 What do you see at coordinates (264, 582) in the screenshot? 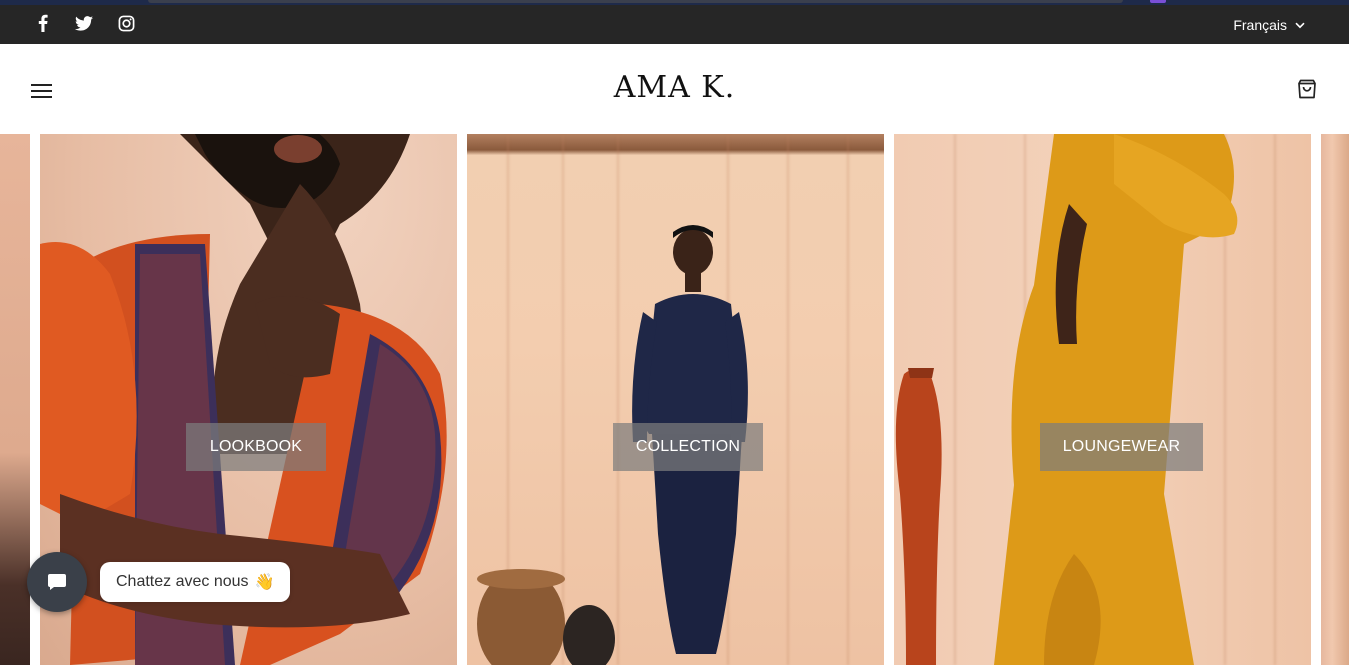
I see `wave-emoji: 👋` at bounding box center [264, 582].